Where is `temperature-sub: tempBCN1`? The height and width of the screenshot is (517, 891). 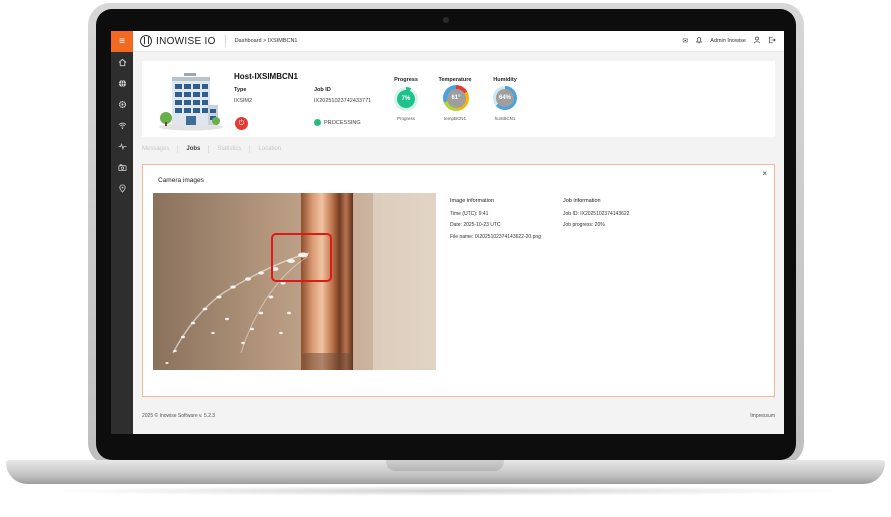
temperature-sub: tempBCN1 is located at coordinates (454, 118).